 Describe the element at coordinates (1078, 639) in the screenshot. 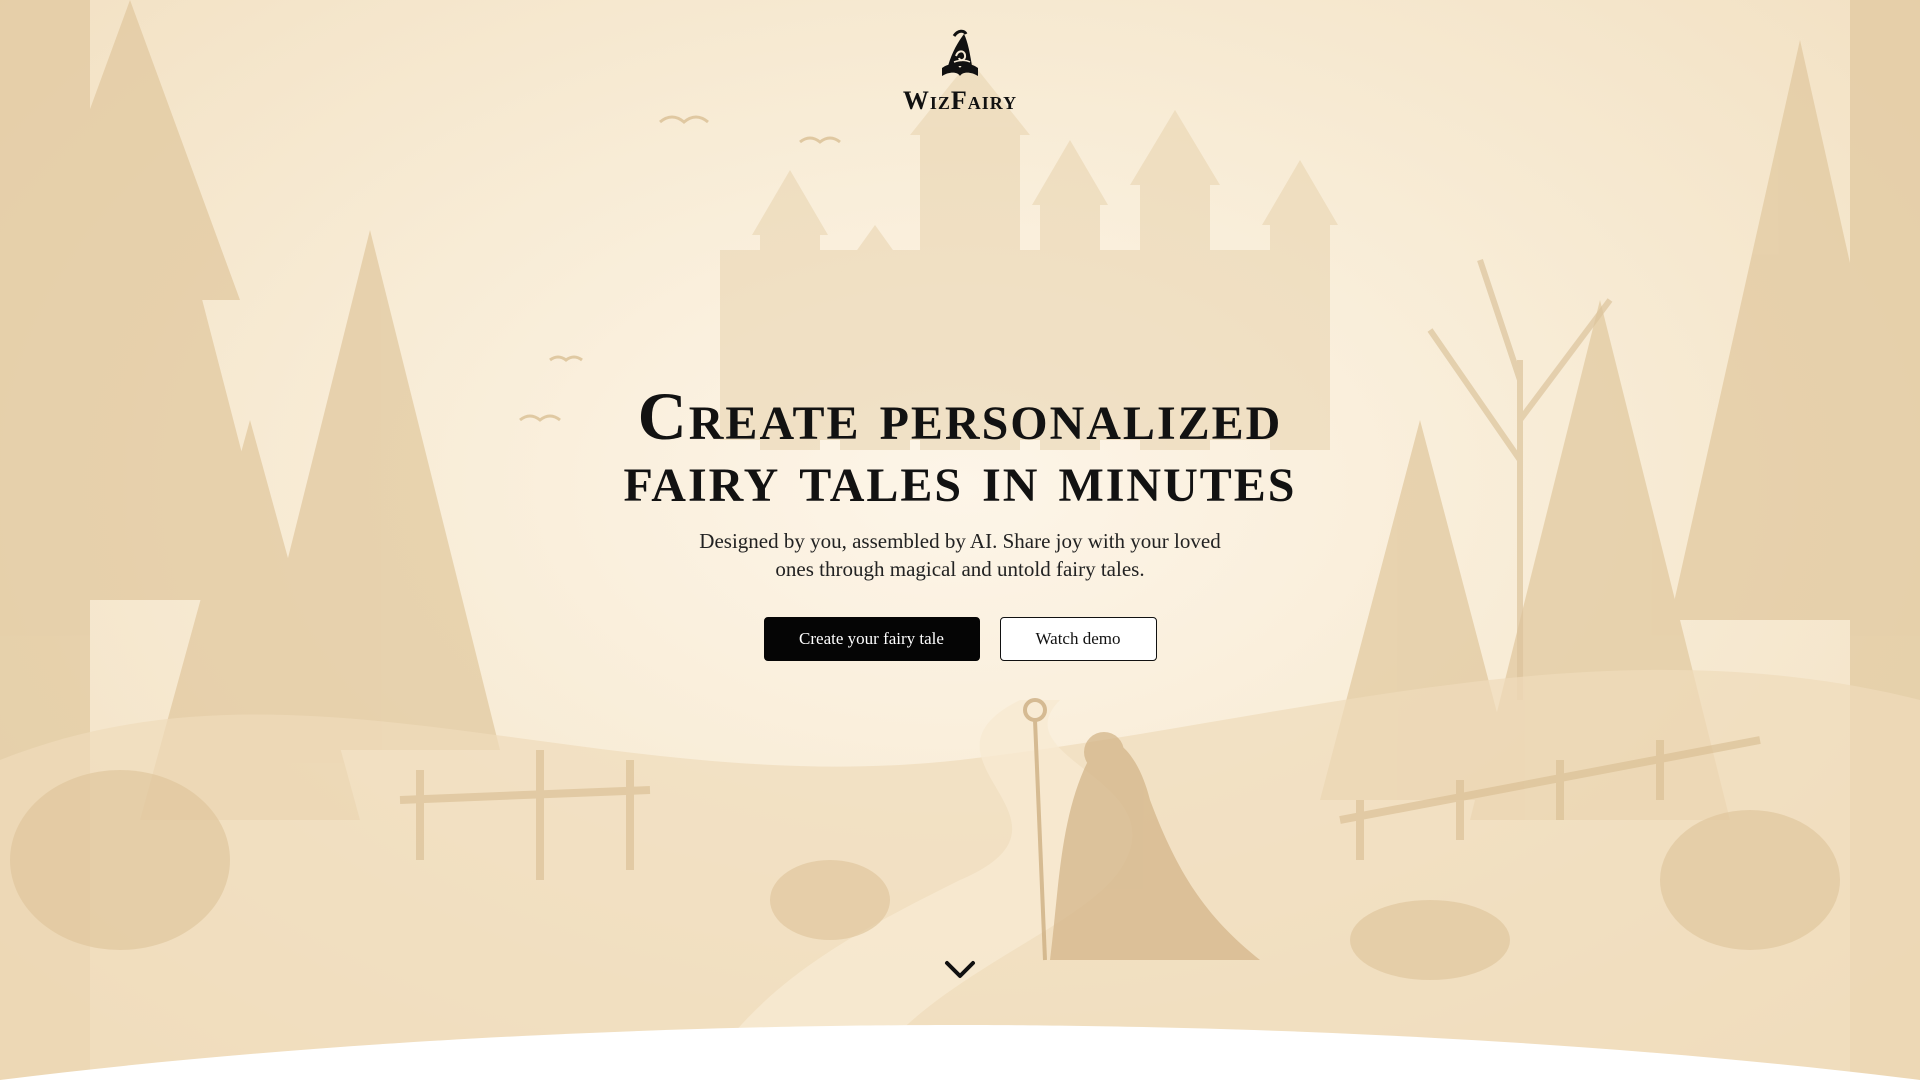

I see `watch-demo-button: Watch demo` at that location.